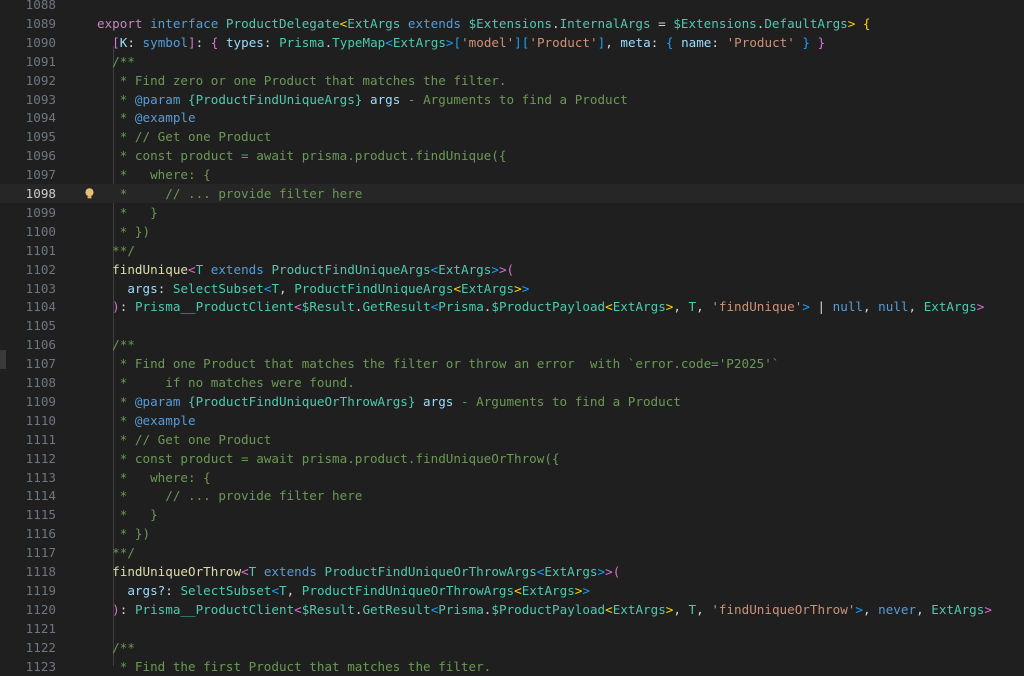  I want to click on code-line: 1094 * @example, so click(512, 117).